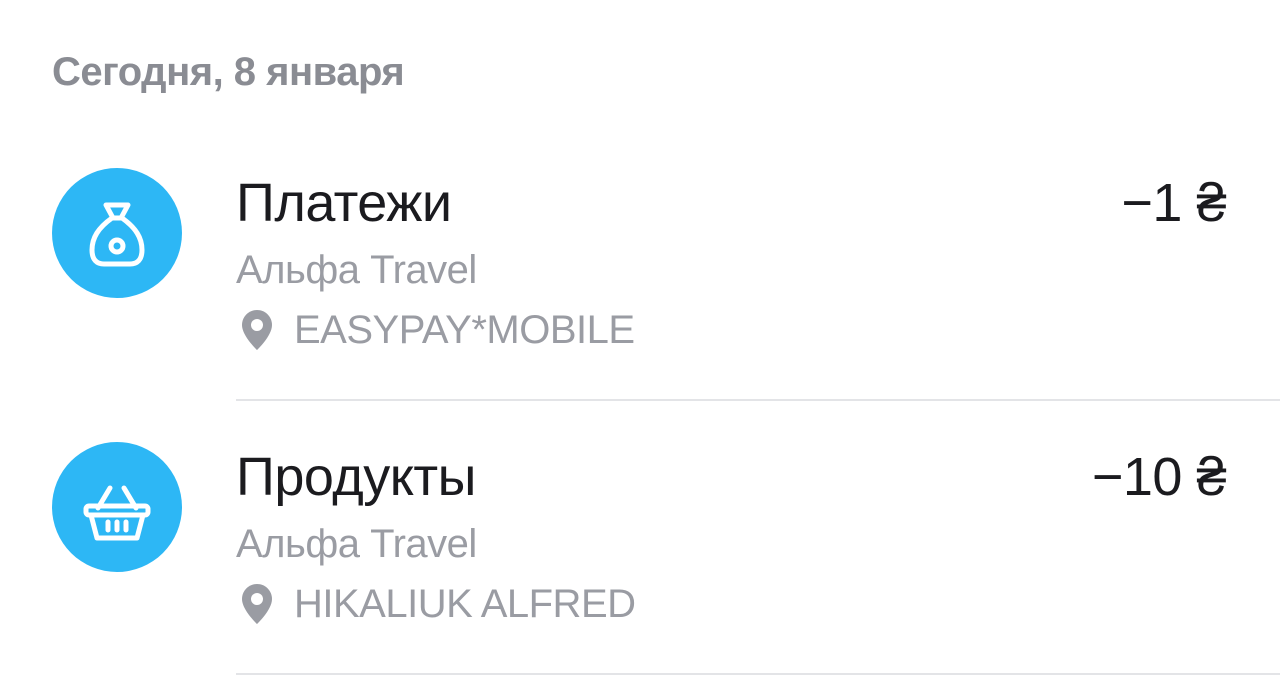 This screenshot has height=691, width=1280. What do you see at coordinates (1173, 203) in the screenshot?
I see `transaction-amount: −1 ₴` at bounding box center [1173, 203].